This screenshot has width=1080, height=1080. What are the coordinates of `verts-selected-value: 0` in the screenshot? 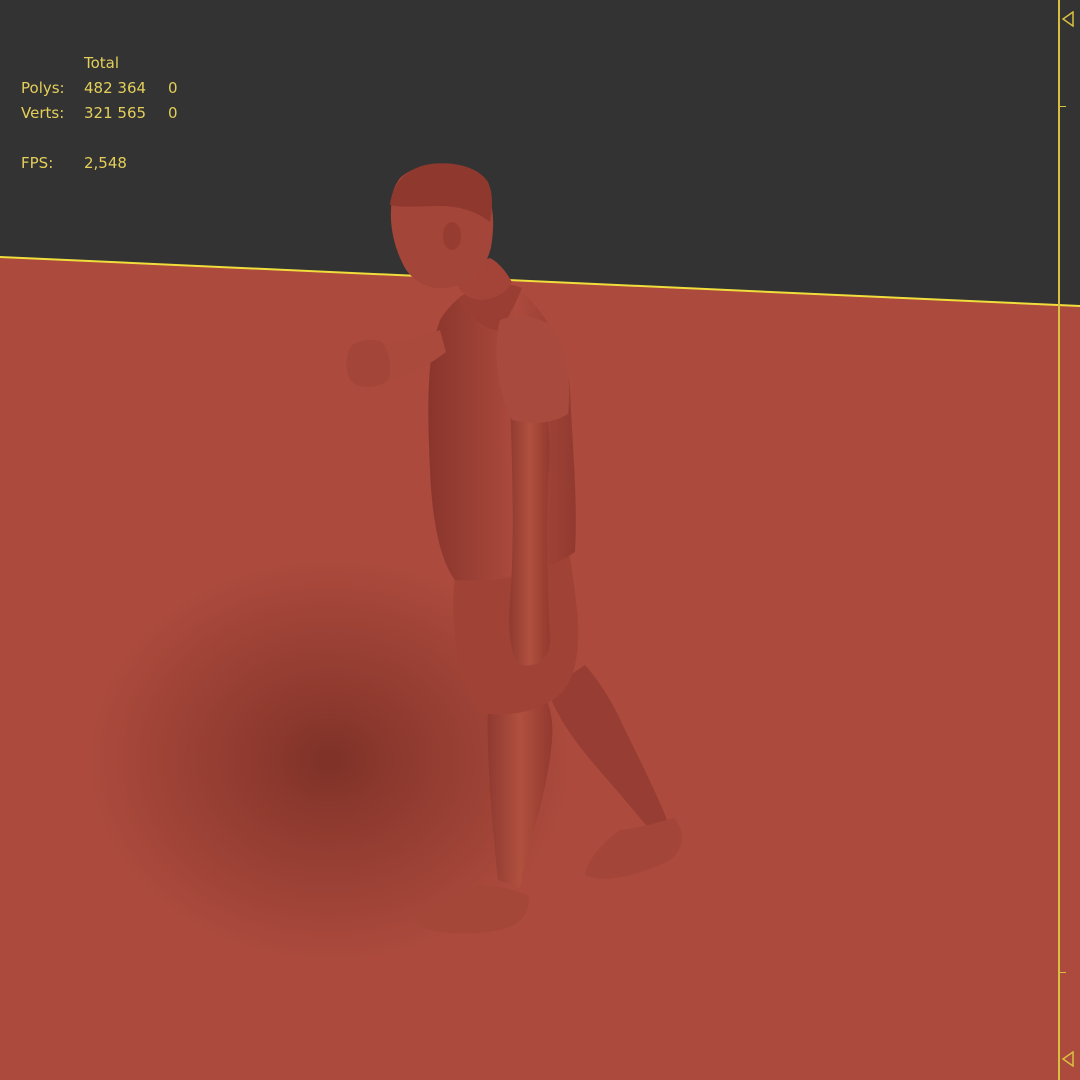 It's located at (173, 113).